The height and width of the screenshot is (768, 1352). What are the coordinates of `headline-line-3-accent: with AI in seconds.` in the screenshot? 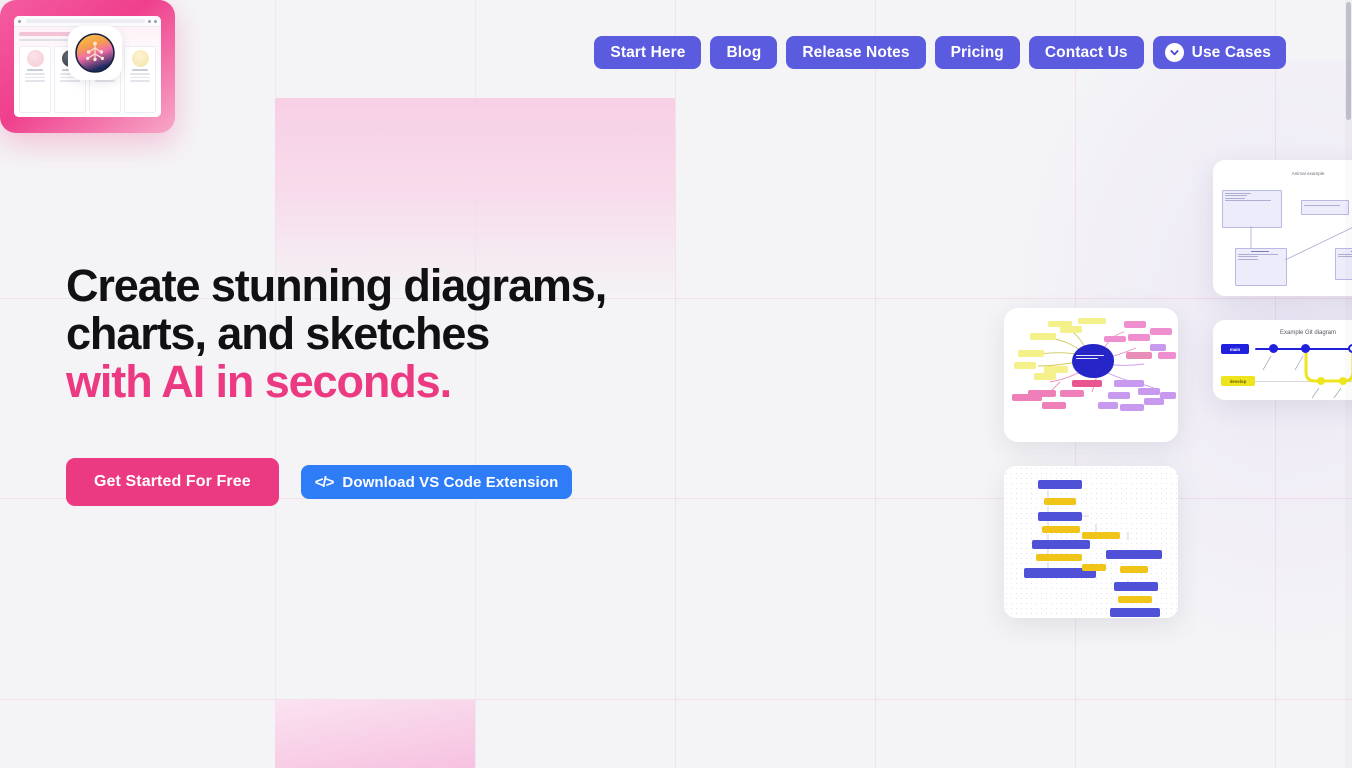 It's located at (259, 381).